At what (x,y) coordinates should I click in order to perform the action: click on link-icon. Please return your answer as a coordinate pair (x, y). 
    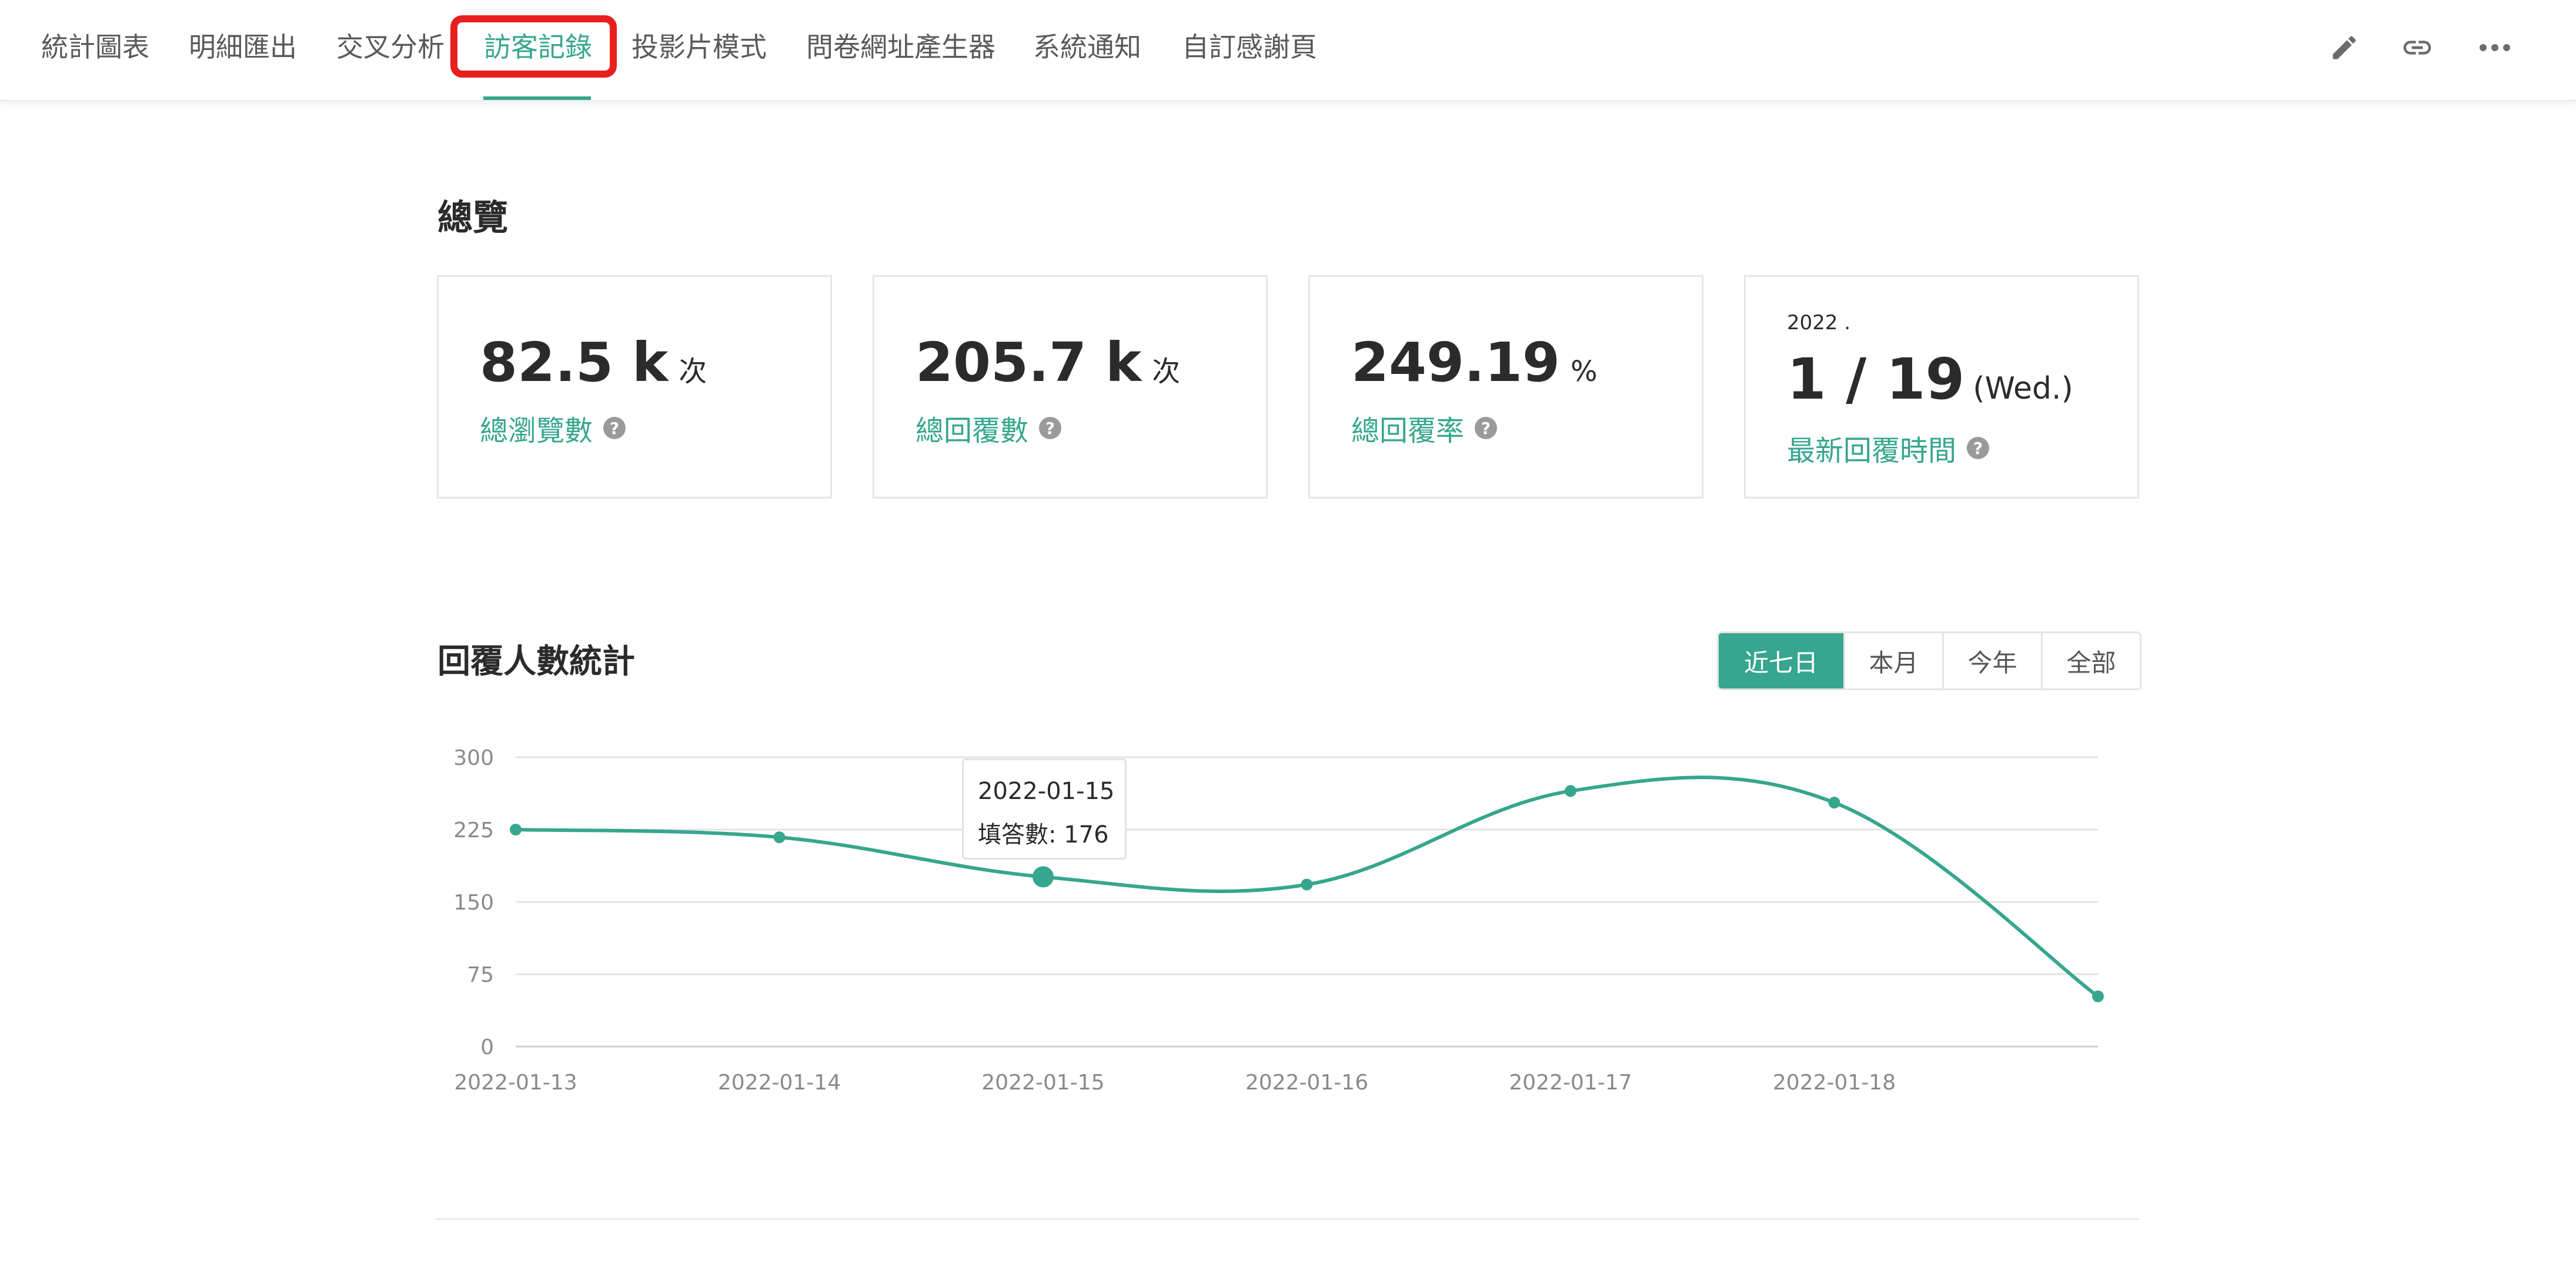
    Looking at the image, I should click on (2417, 47).